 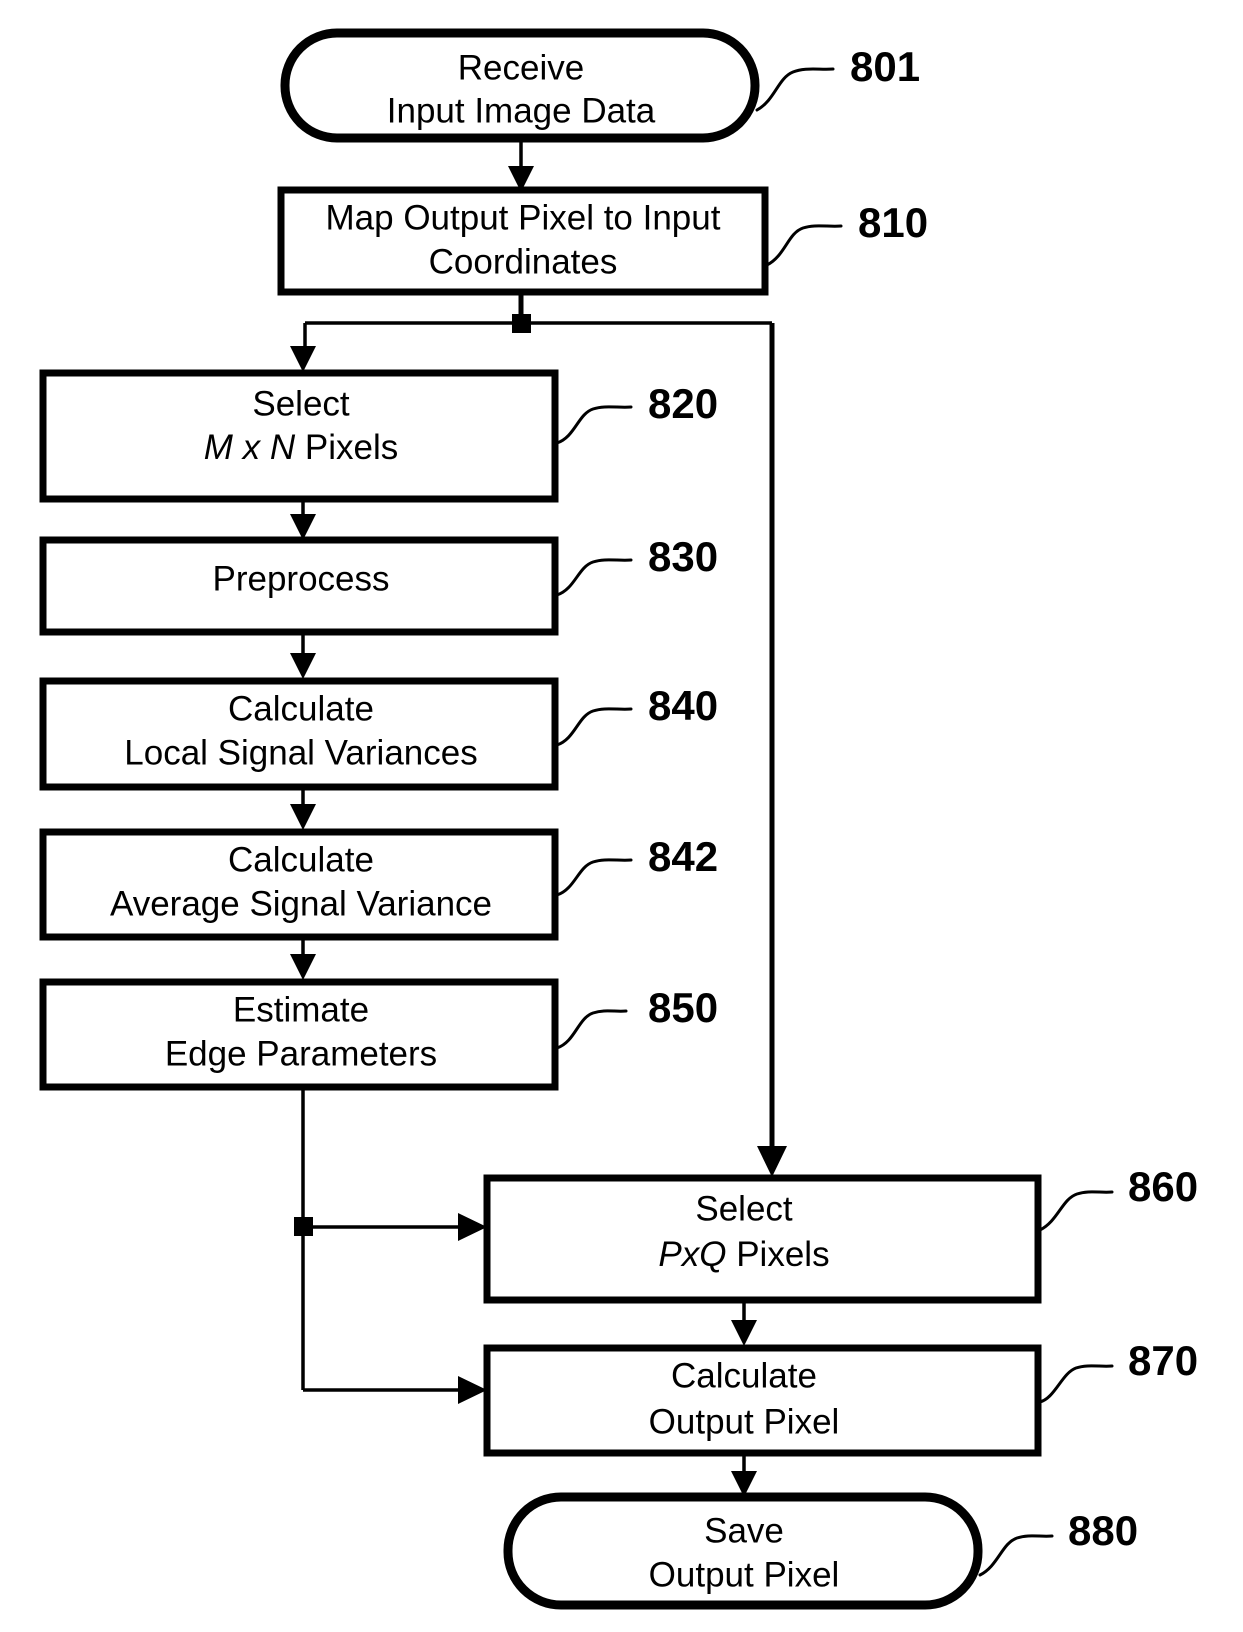 What do you see at coordinates (538, 312) in the screenshot?
I see `edge-810-bus` at bounding box center [538, 312].